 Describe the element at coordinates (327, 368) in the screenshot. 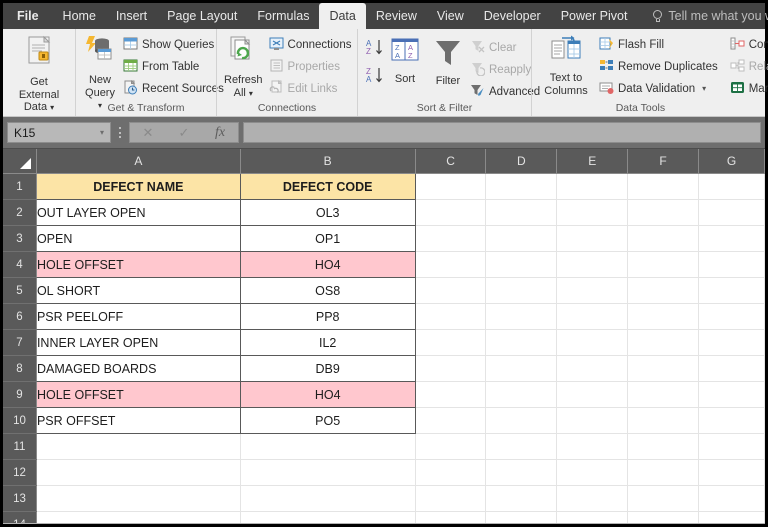

I see `cell-b8: DB9` at that location.